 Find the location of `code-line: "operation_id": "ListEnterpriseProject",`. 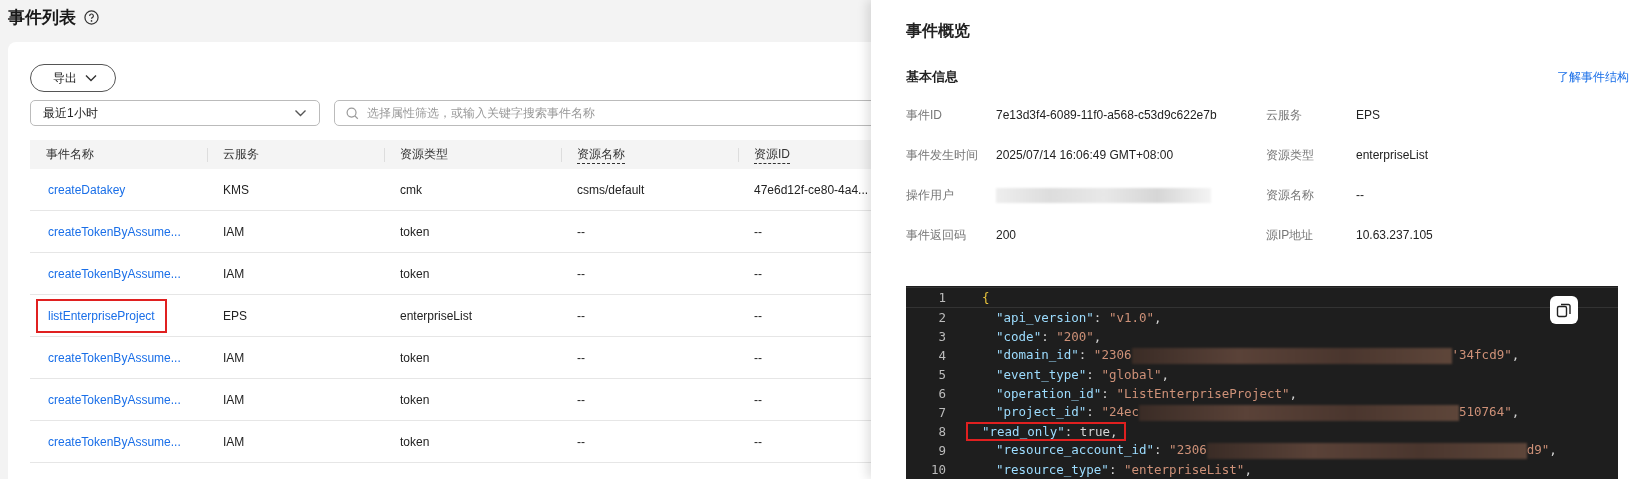

code-line: "operation_id": "ListEnterpriseProject", is located at coordinates (1147, 394).